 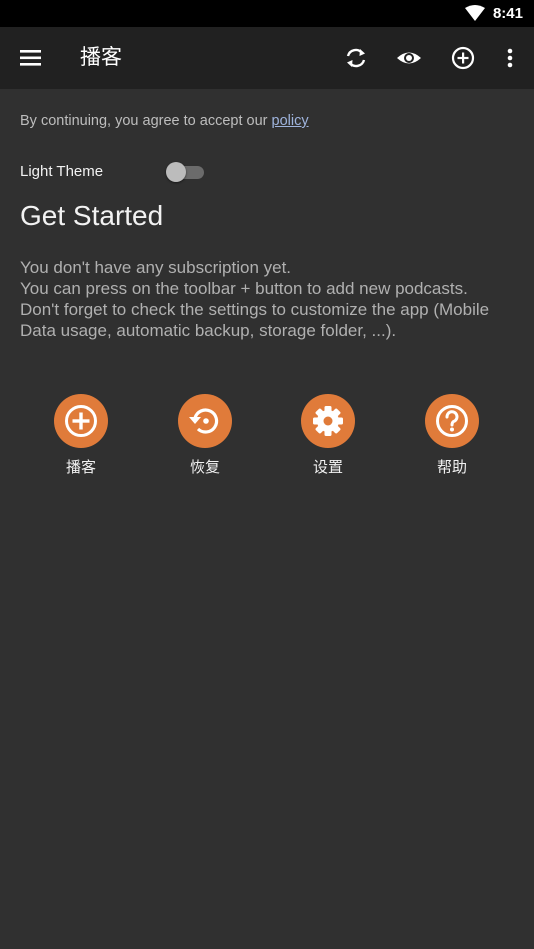 I want to click on switch-thumb, so click(x=176, y=172).